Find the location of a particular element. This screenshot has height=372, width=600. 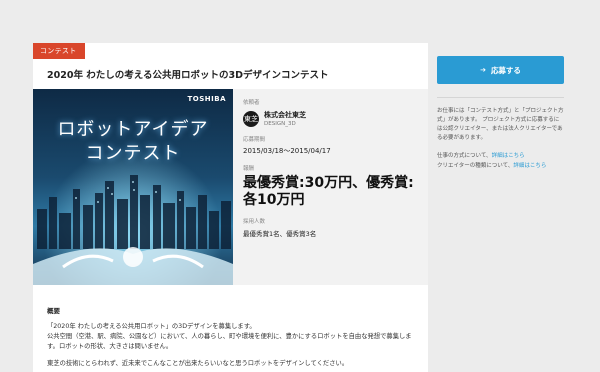

sidebar-creator-info: クリエイターの種類について、詳細はこちら is located at coordinates (500, 166).